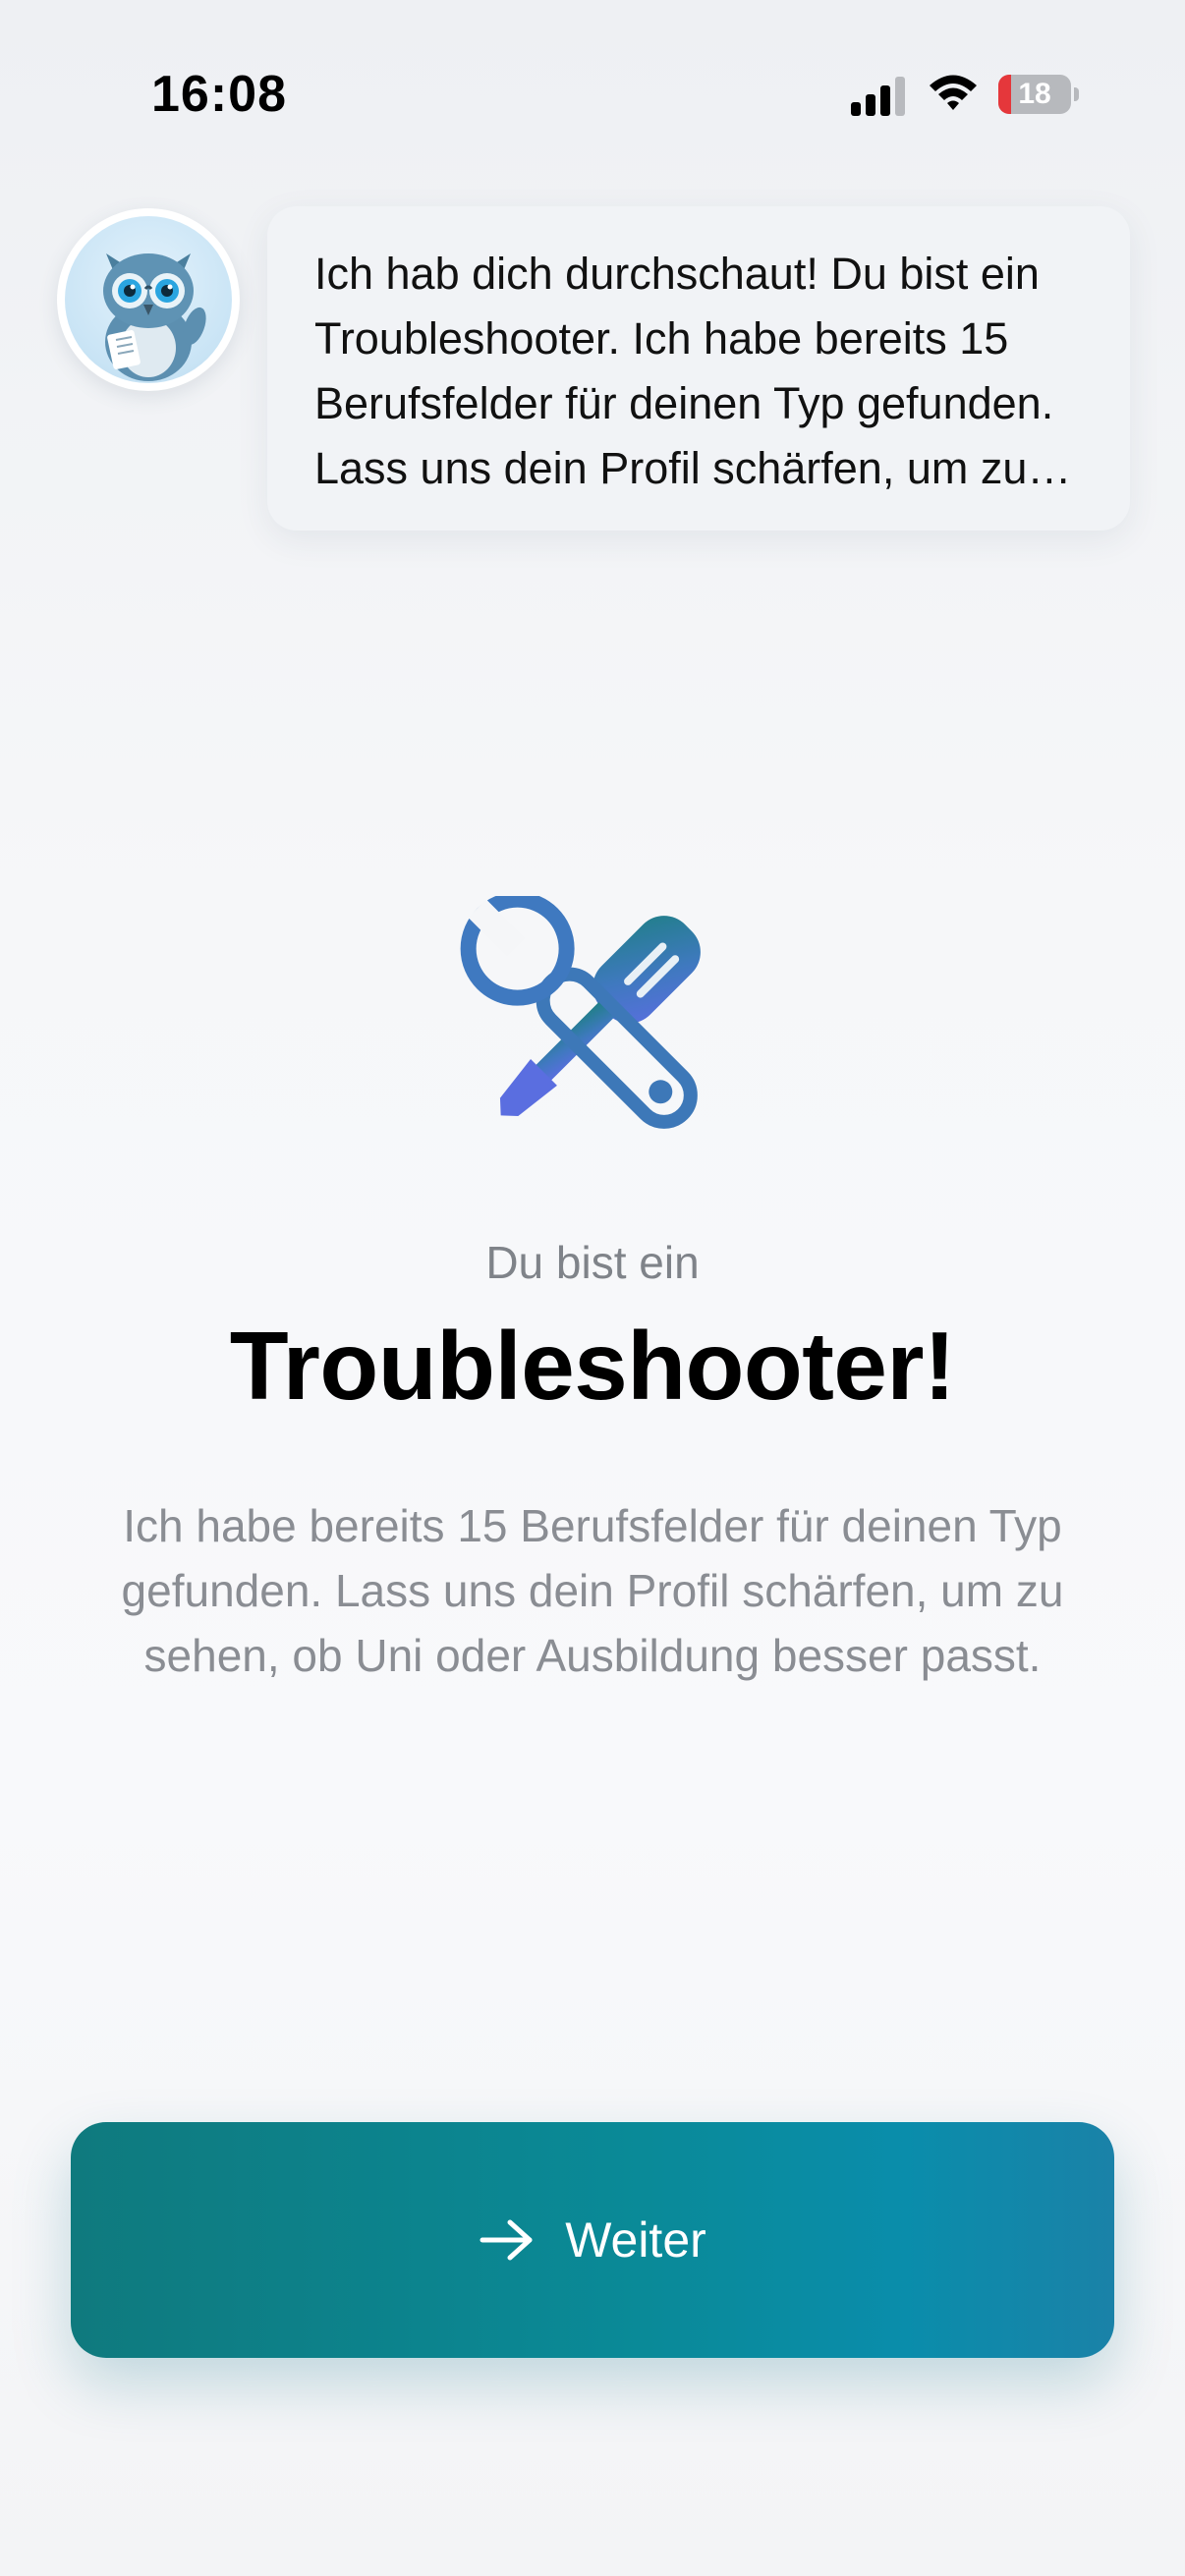 Image resolution: width=1185 pixels, height=2576 pixels. What do you see at coordinates (878, 96) in the screenshot?
I see `signal-icon` at bounding box center [878, 96].